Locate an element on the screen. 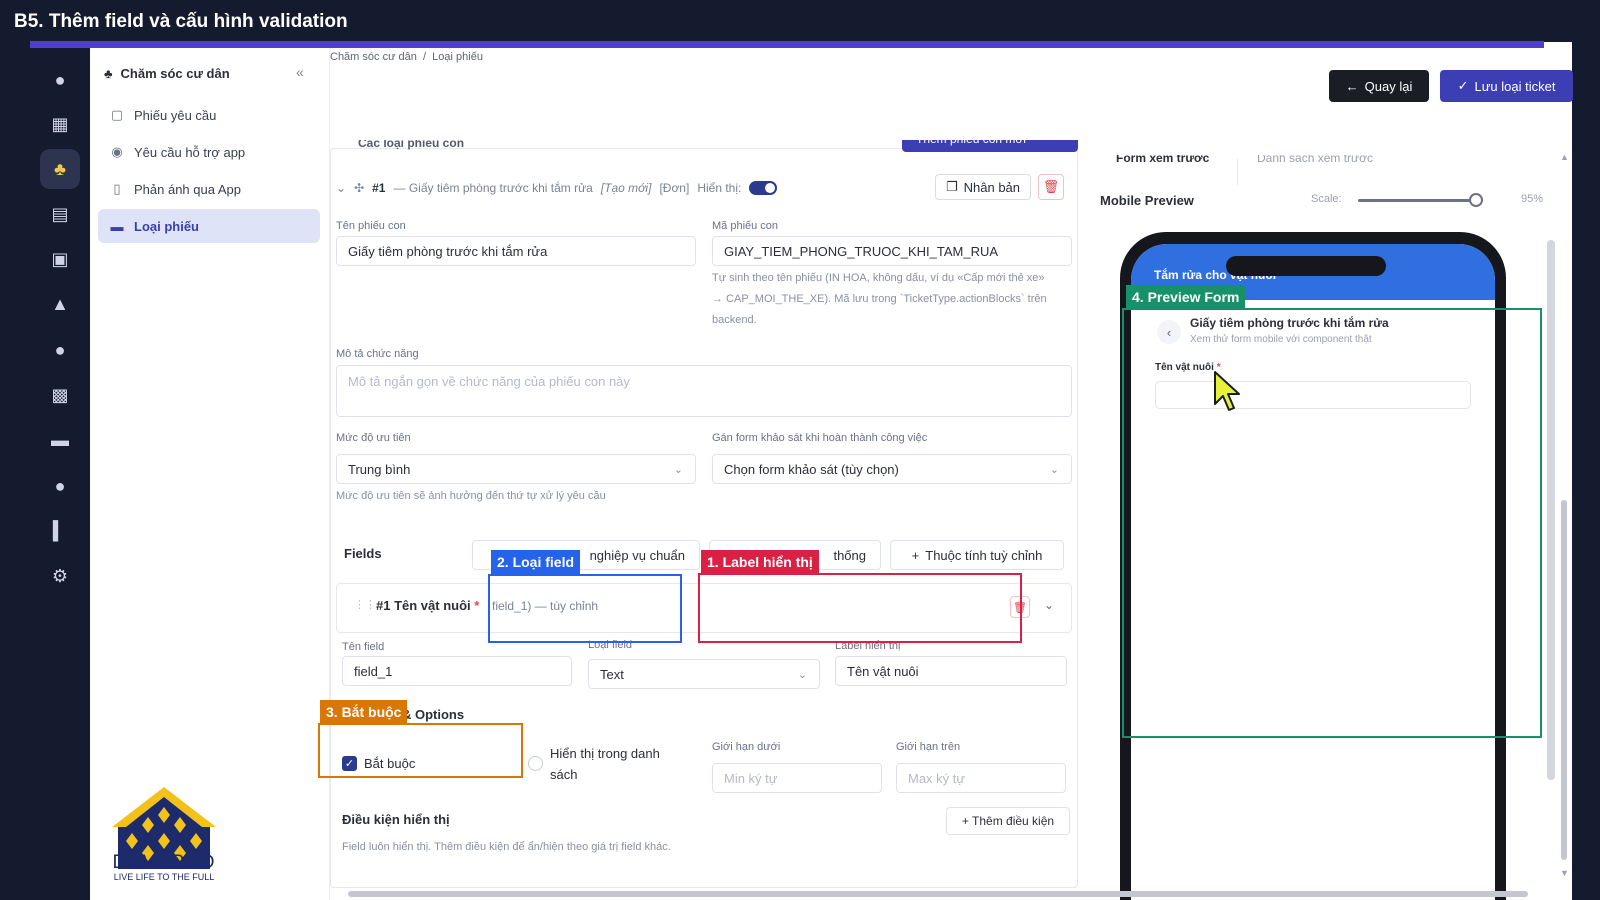  profile-icon: ● is located at coordinates (60, 486).